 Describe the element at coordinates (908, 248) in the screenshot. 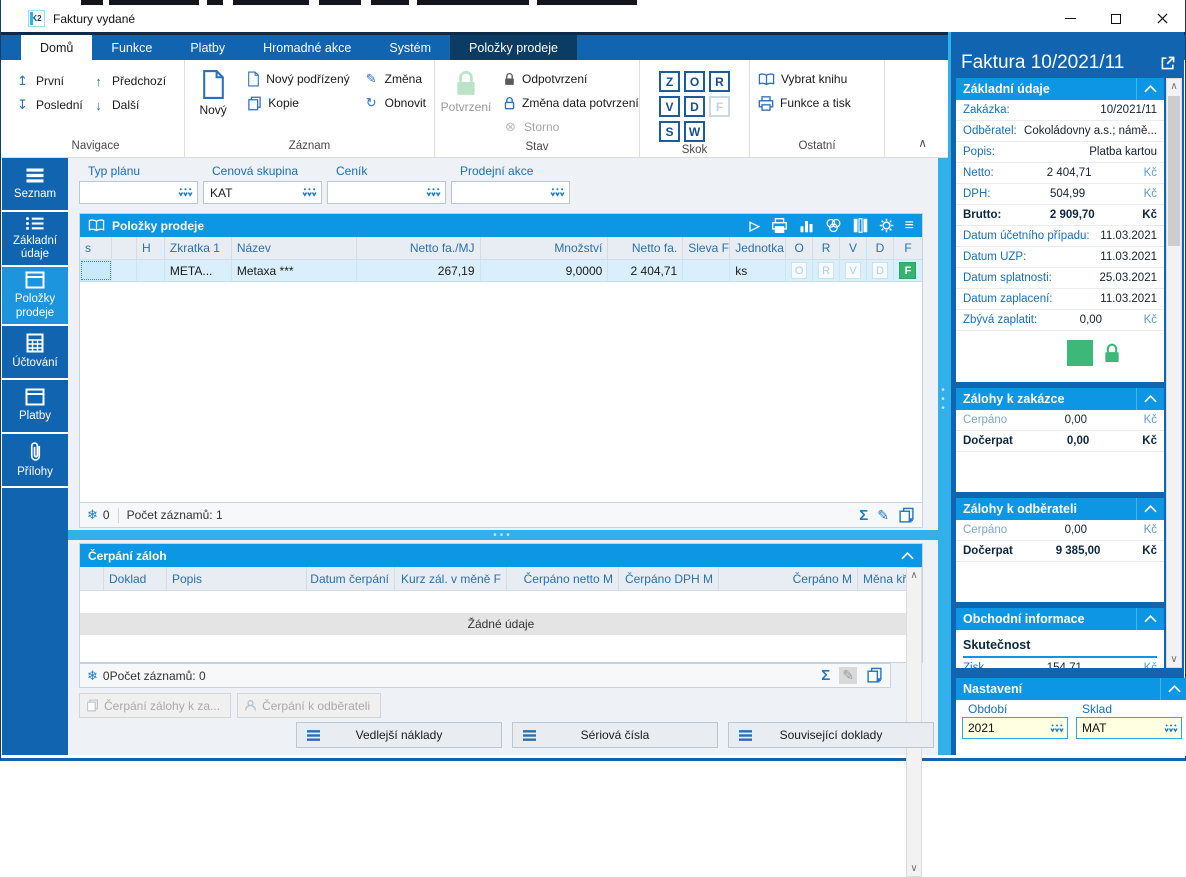

I see `column-header: F` at that location.